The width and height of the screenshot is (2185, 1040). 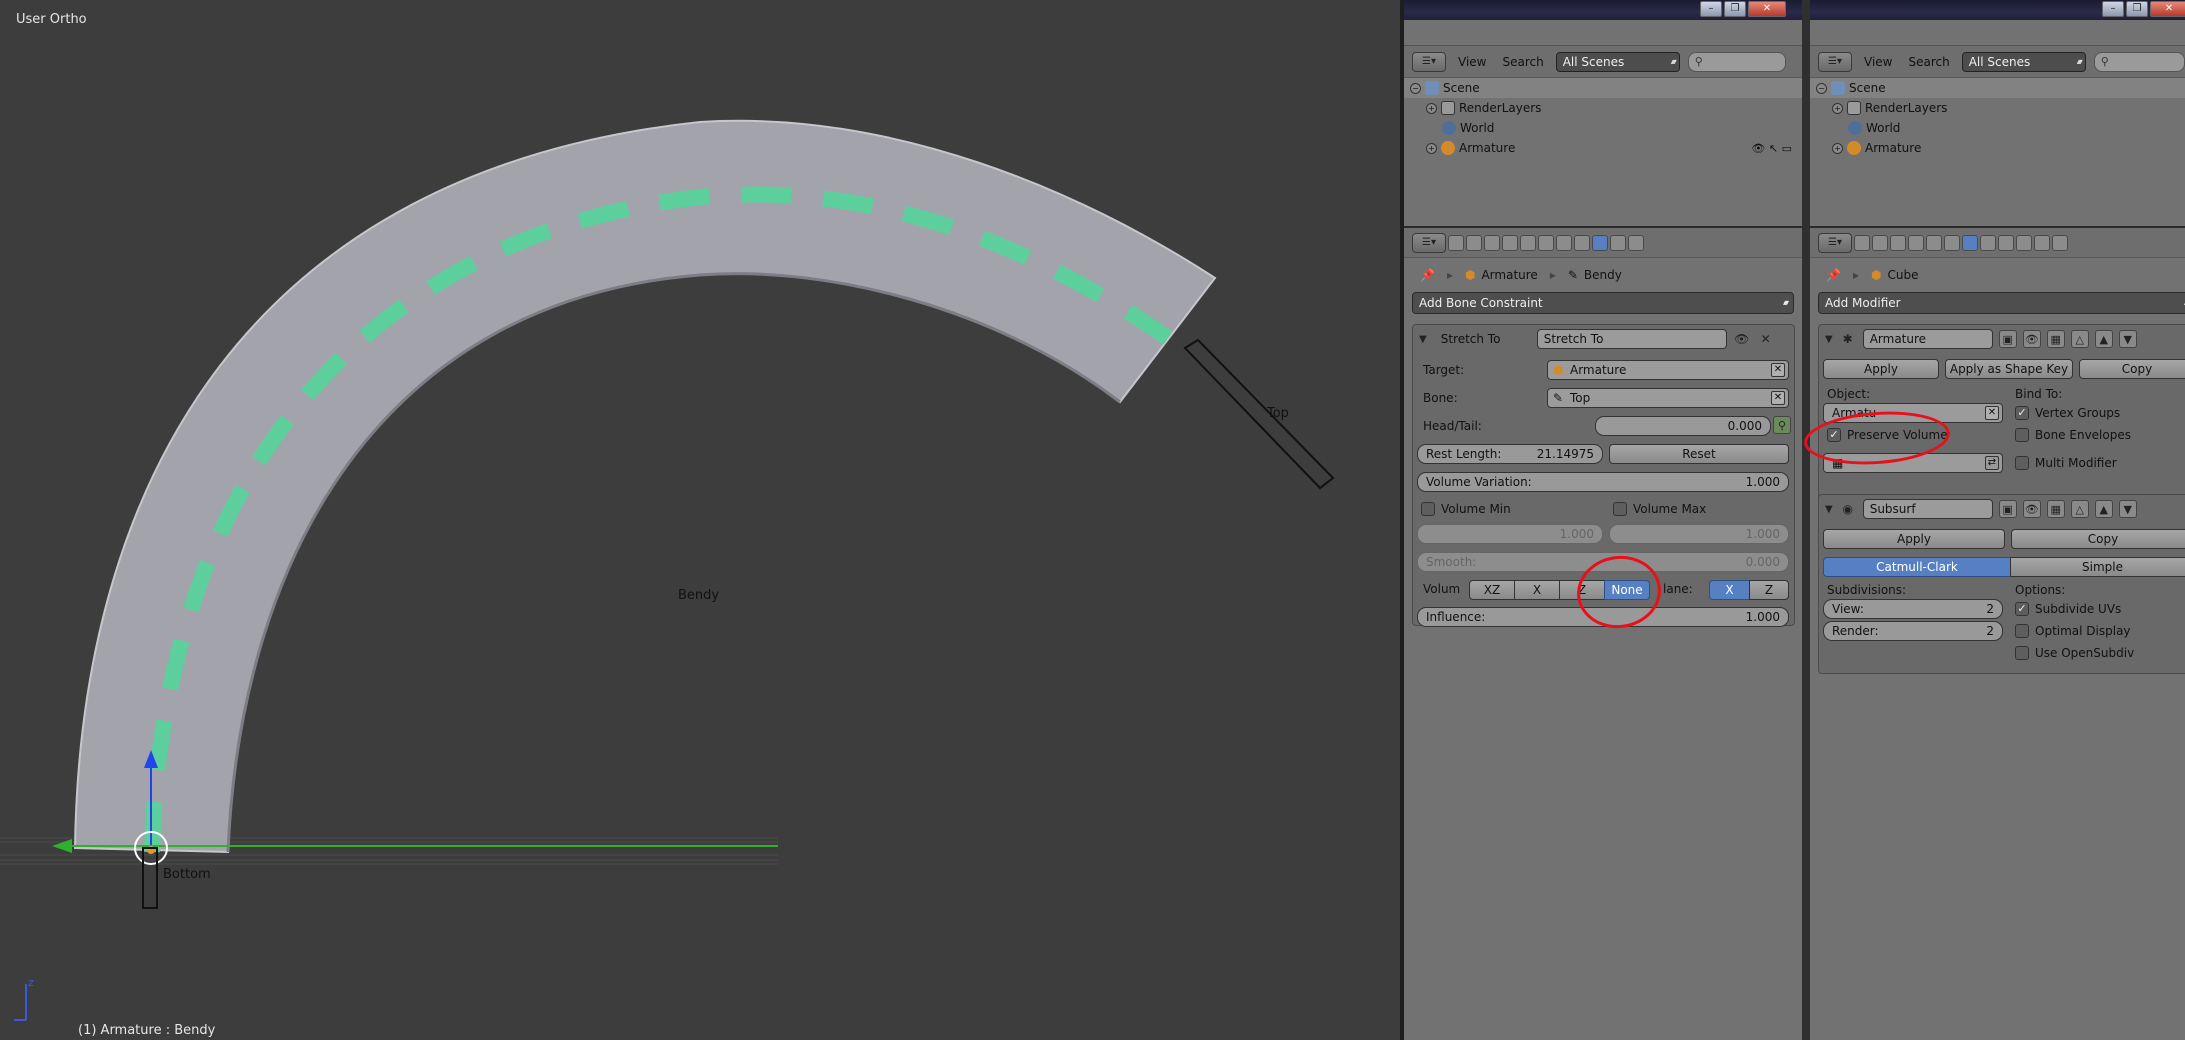 What do you see at coordinates (2006, 242) in the screenshot?
I see `tab-material-icon` at bounding box center [2006, 242].